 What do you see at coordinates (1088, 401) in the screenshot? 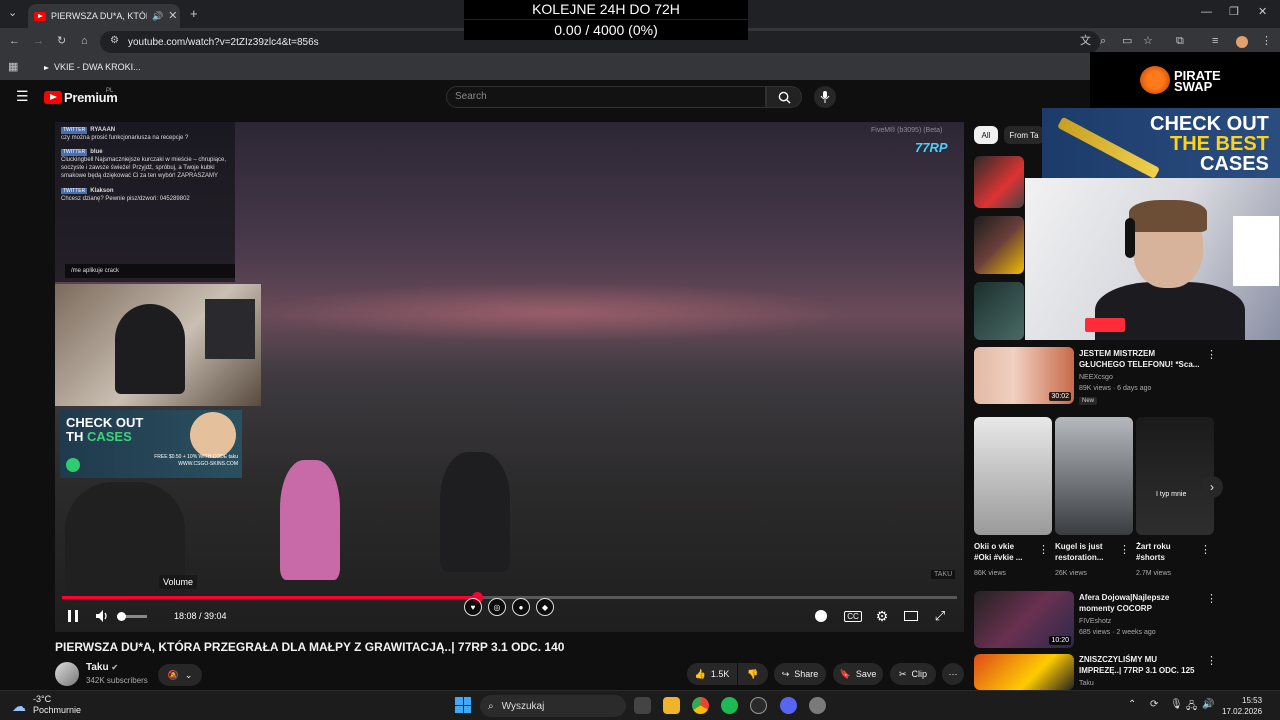
I see `new-badge: New` at bounding box center [1088, 401].